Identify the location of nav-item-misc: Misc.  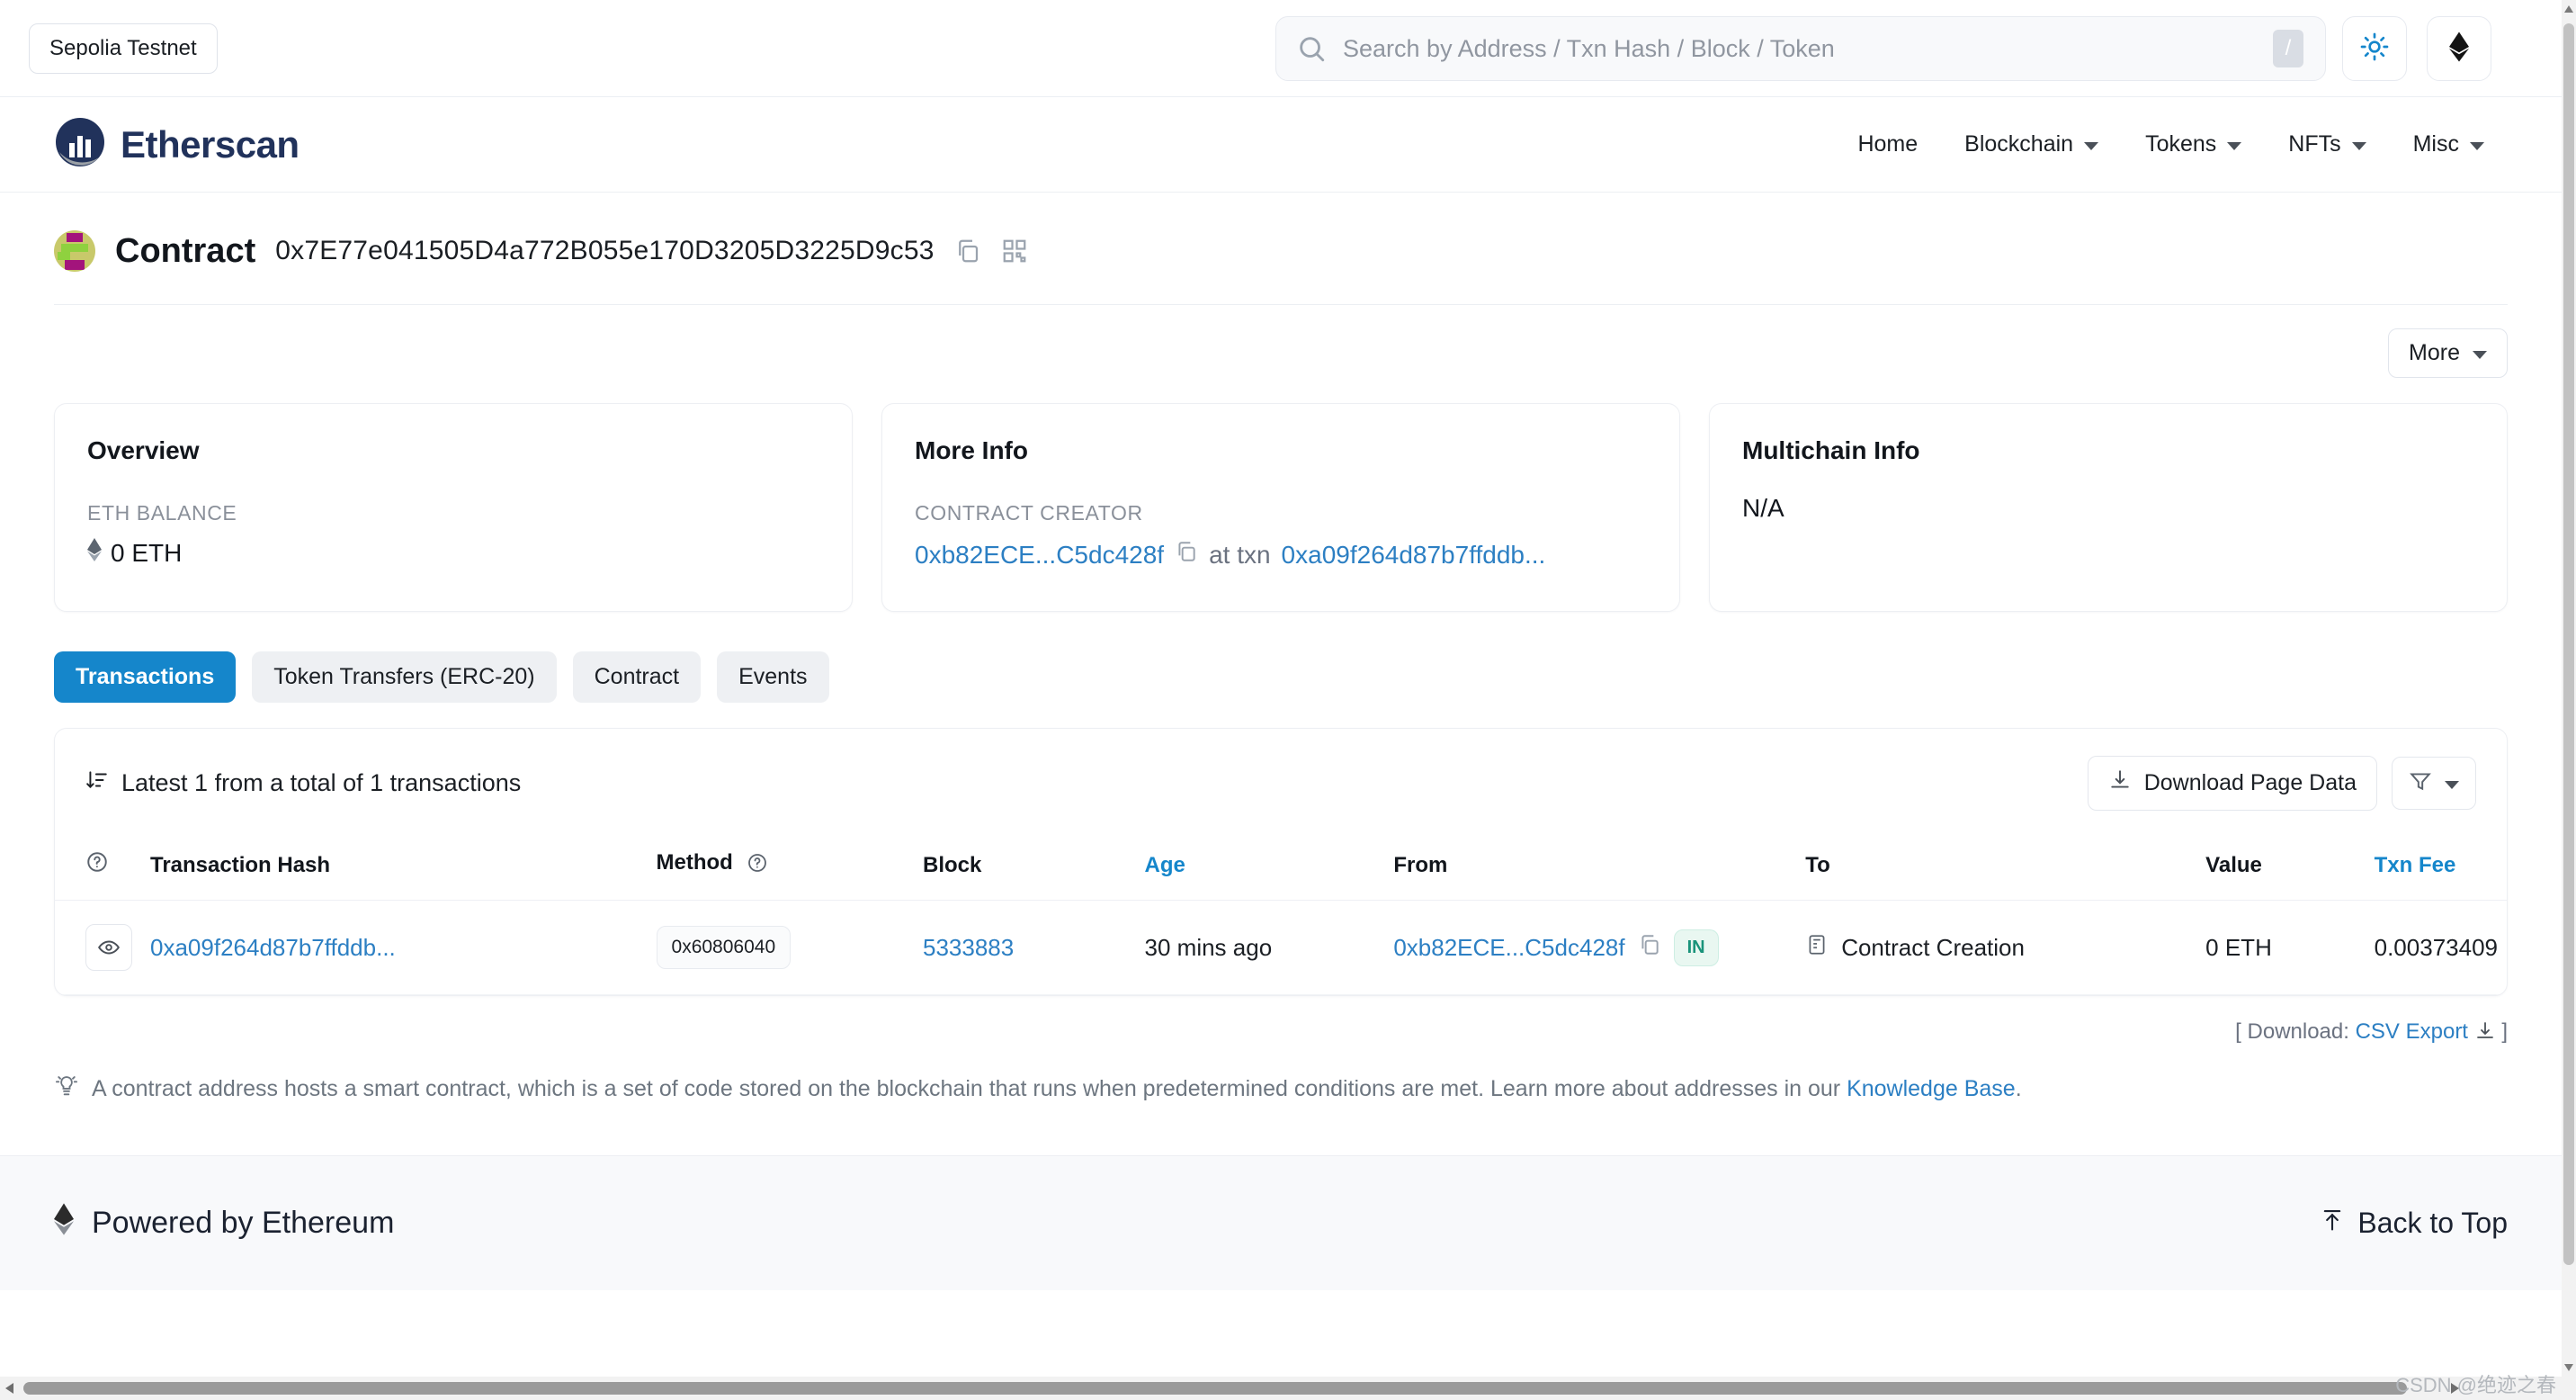
(2449, 144).